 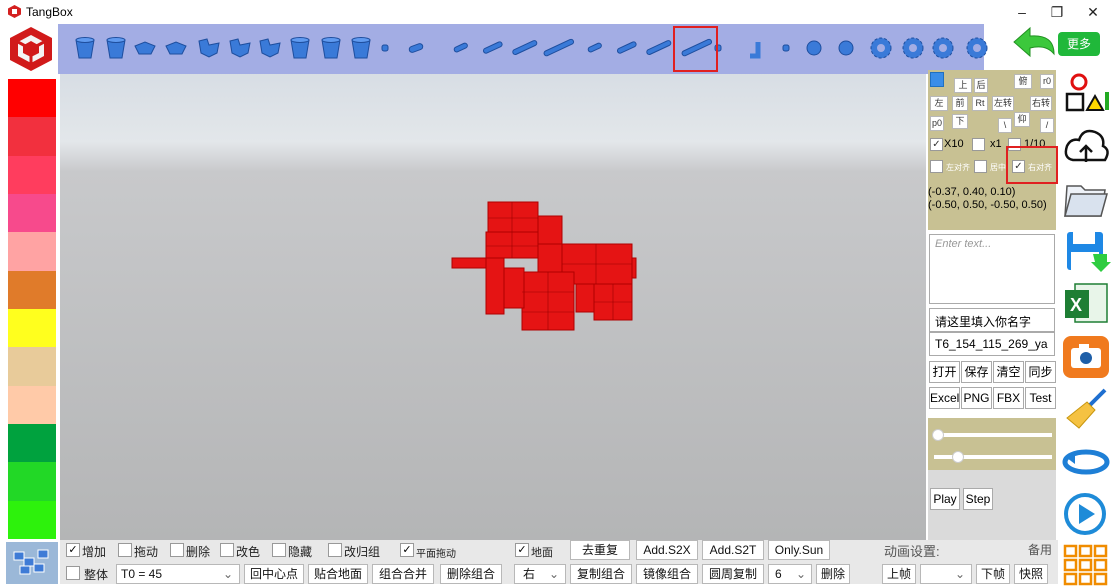 What do you see at coordinates (963, 85) in the screenshot?
I see `view-top-button: 上` at bounding box center [963, 85].